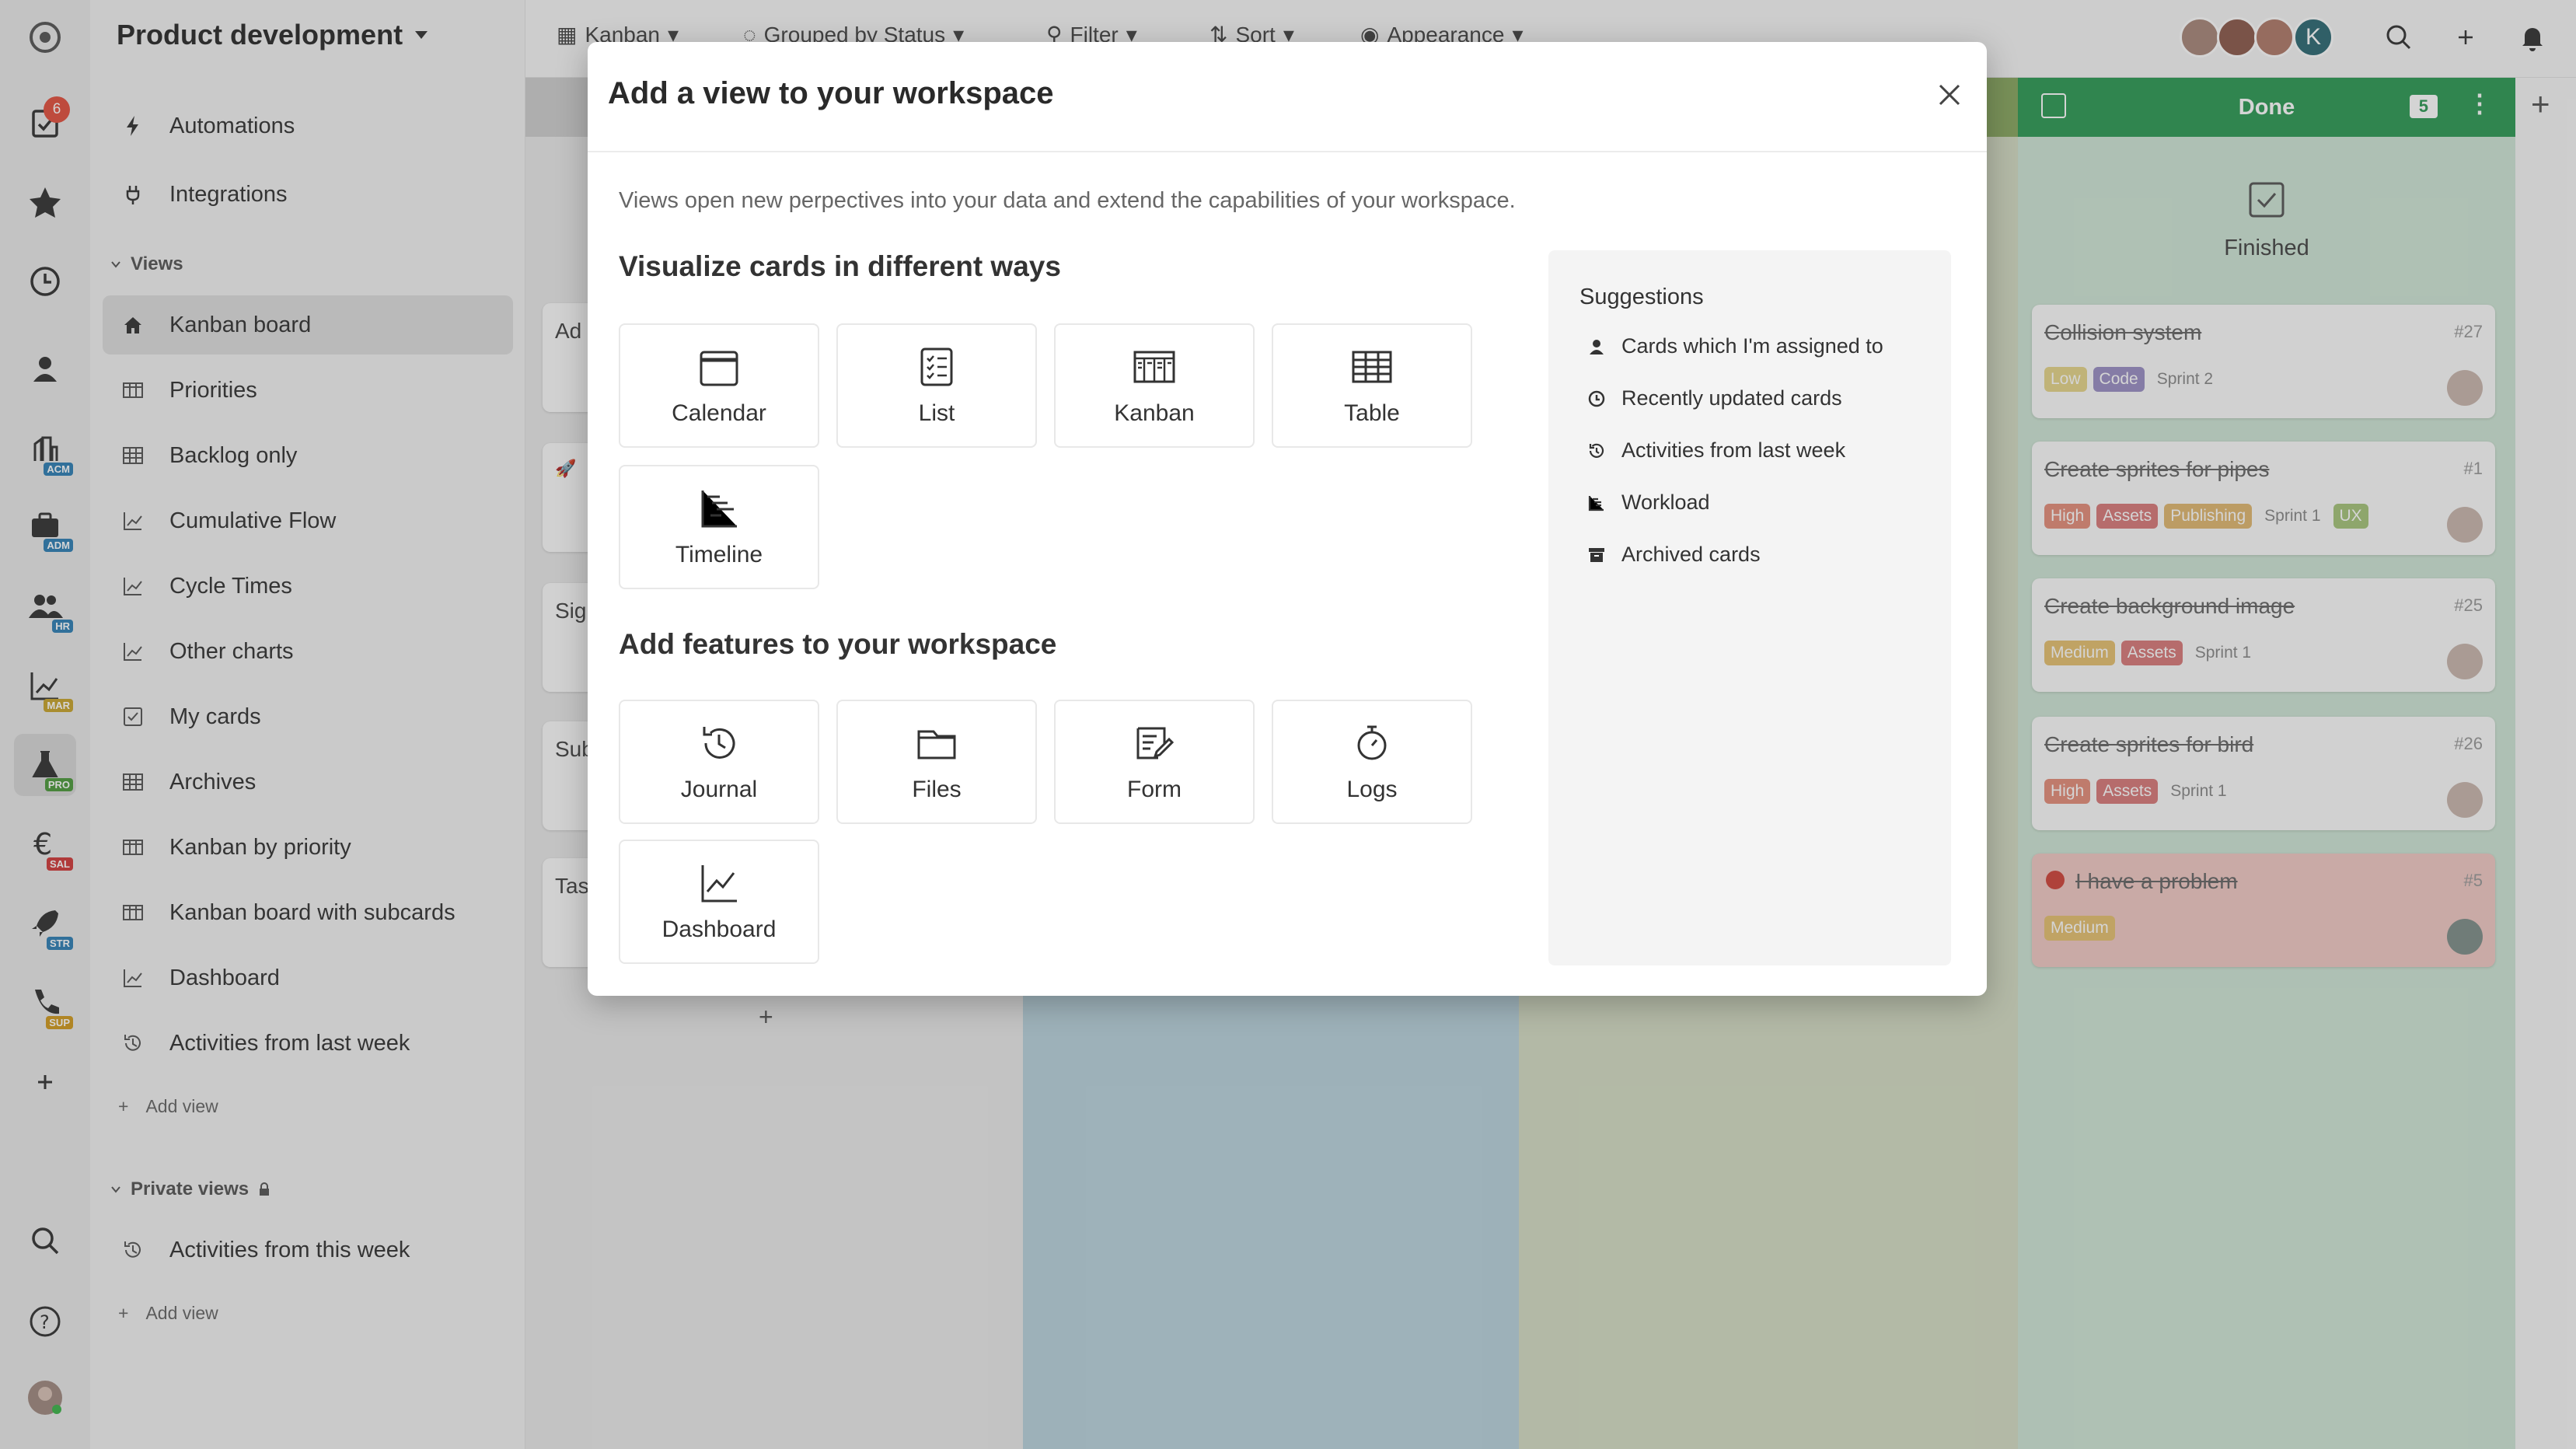  I want to click on tile-label: Files, so click(937, 789).